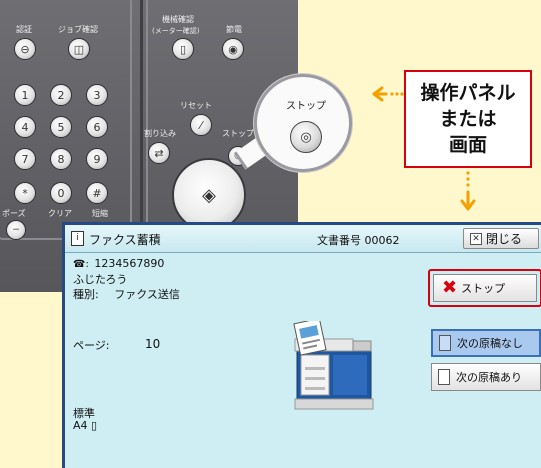 The height and width of the screenshot is (468, 541). I want to click on key-asterisk: *, so click(25, 193).